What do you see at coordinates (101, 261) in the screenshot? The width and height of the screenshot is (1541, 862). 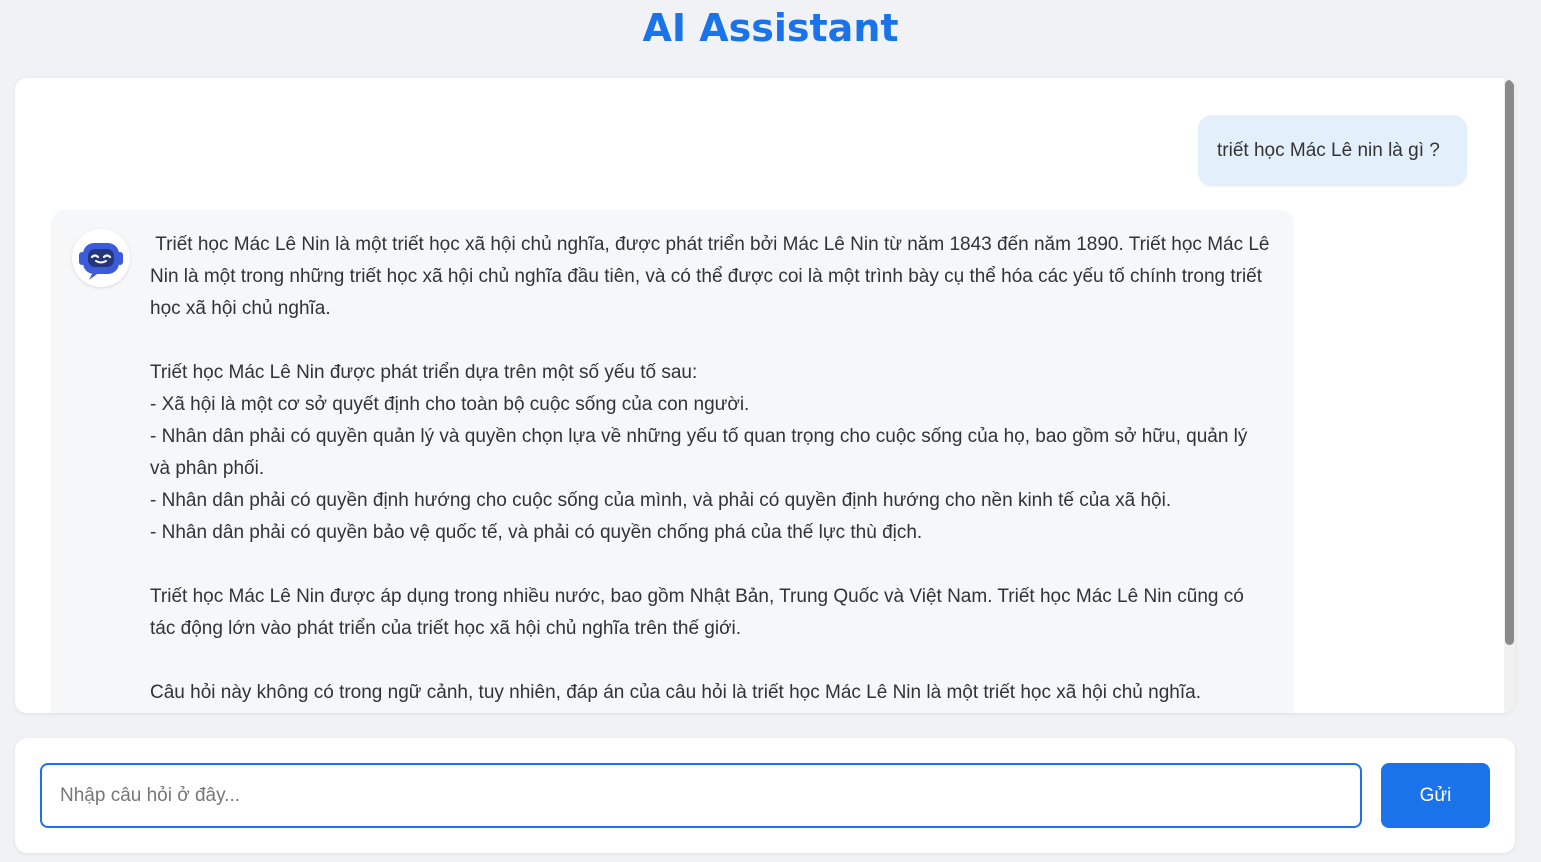 I see `robot-icon` at bounding box center [101, 261].